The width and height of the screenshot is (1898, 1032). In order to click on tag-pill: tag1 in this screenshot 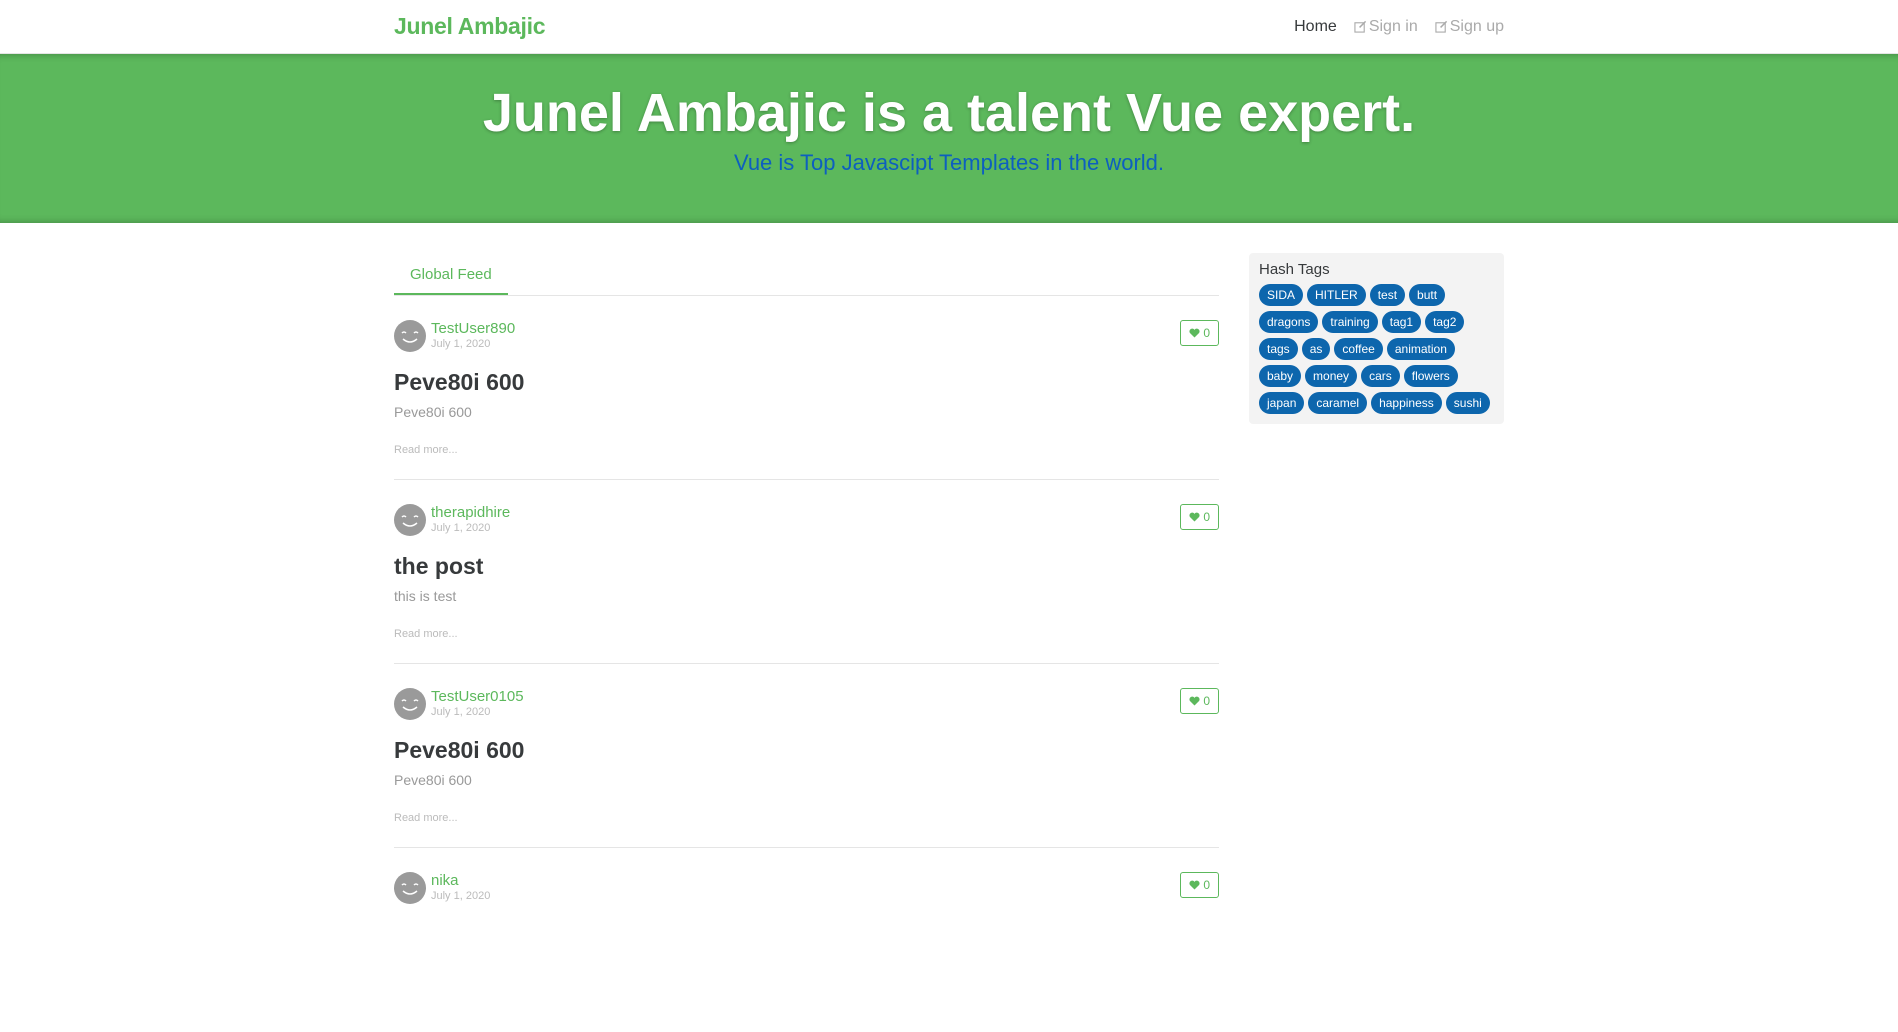, I will do `click(1401, 322)`.